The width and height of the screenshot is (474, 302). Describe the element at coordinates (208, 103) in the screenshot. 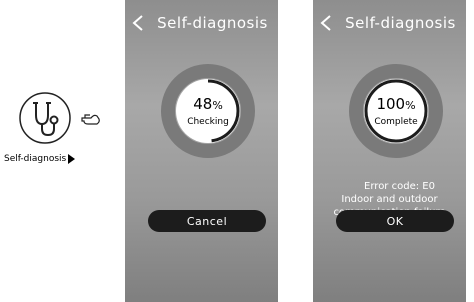

I see `progress-percent: 48%` at that location.